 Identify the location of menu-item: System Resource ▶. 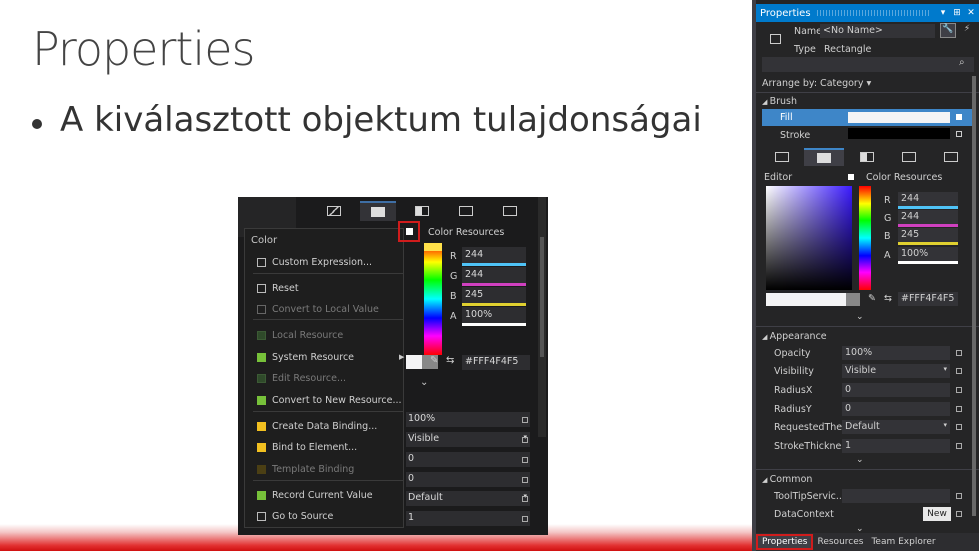
(330, 357).